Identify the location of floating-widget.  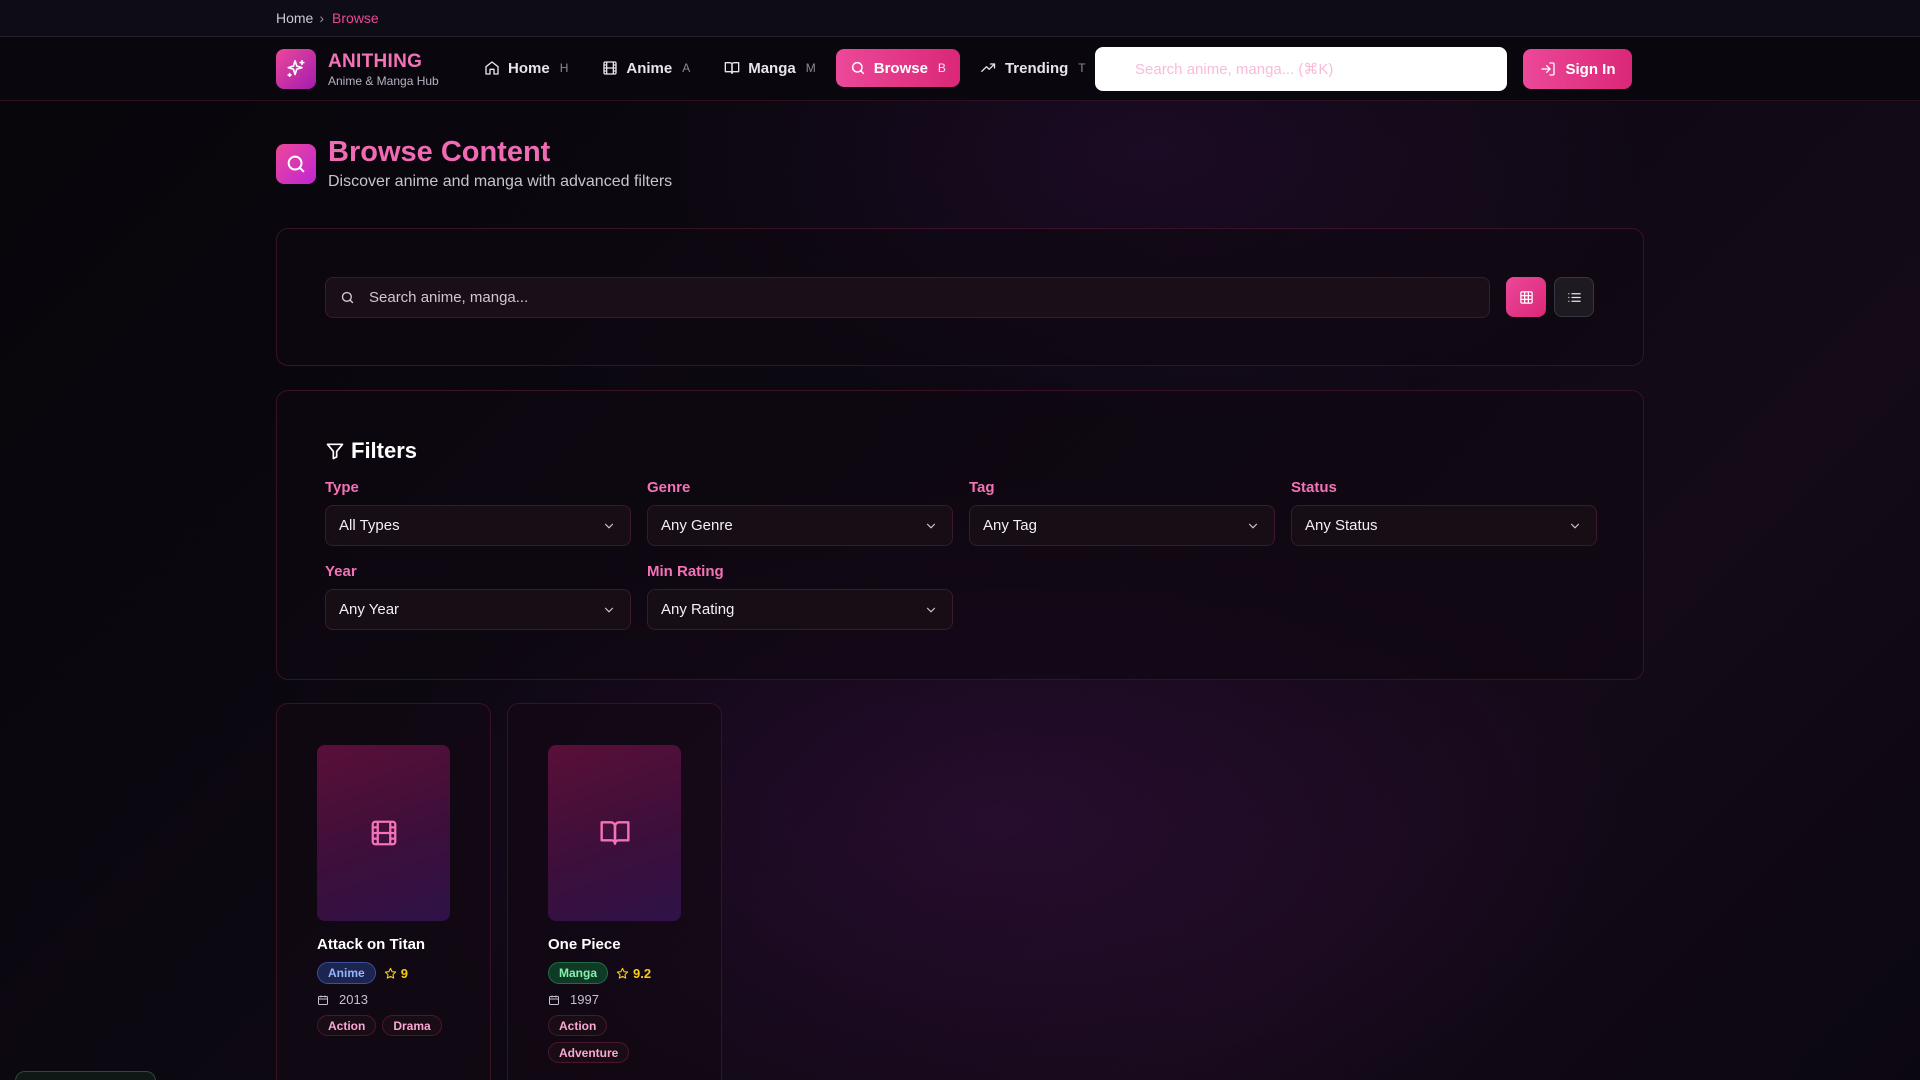
(85, 1075).